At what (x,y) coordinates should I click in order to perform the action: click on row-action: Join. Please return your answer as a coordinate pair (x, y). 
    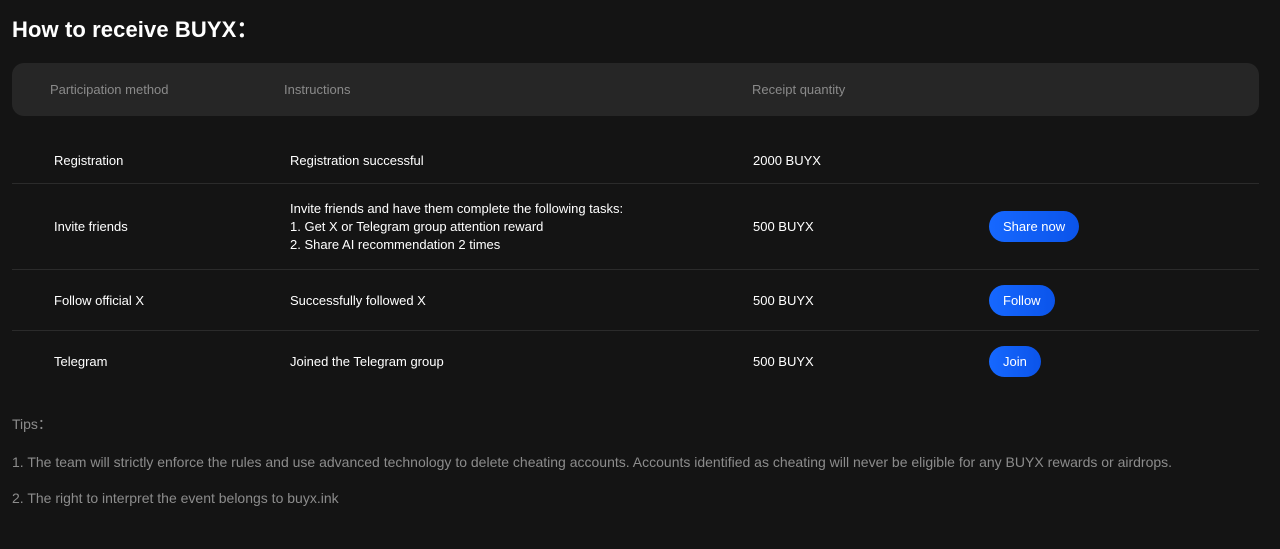
    Looking at the image, I should click on (1015, 361).